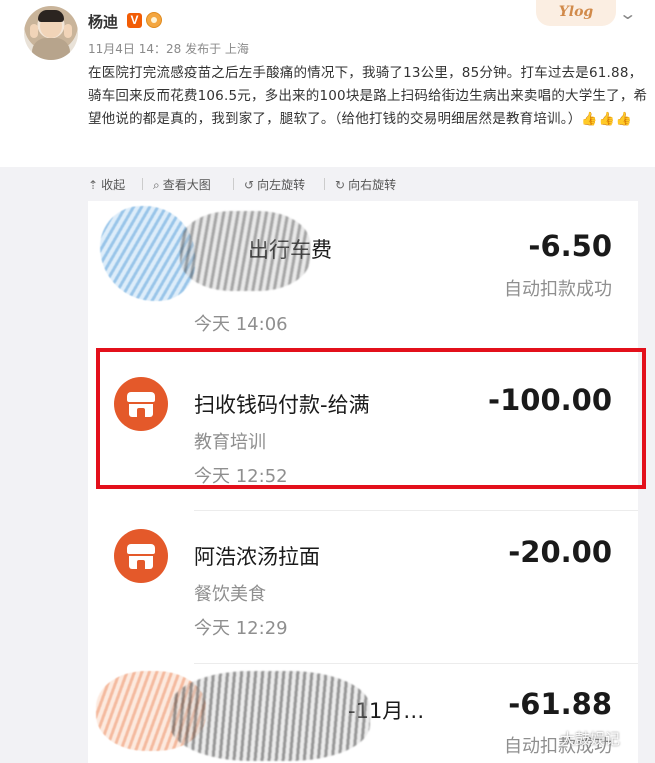  What do you see at coordinates (372, 185) in the screenshot?
I see `rotate-right-label: 向右旋转` at bounding box center [372, 185].